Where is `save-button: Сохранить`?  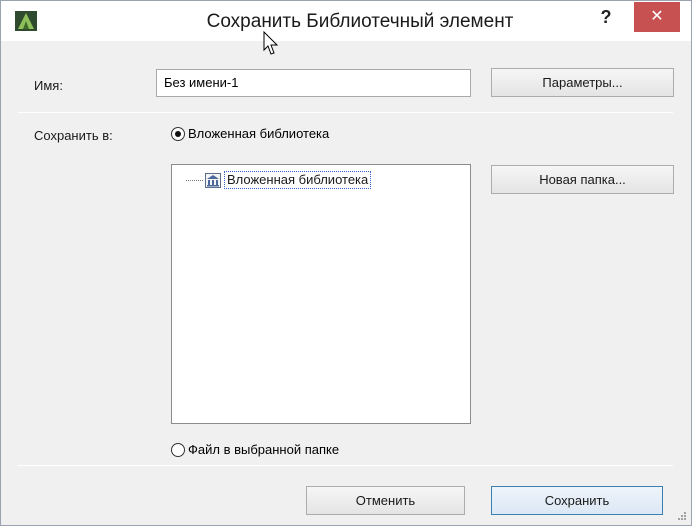
save-button: Сохранить is located at coordinates (577, 500).